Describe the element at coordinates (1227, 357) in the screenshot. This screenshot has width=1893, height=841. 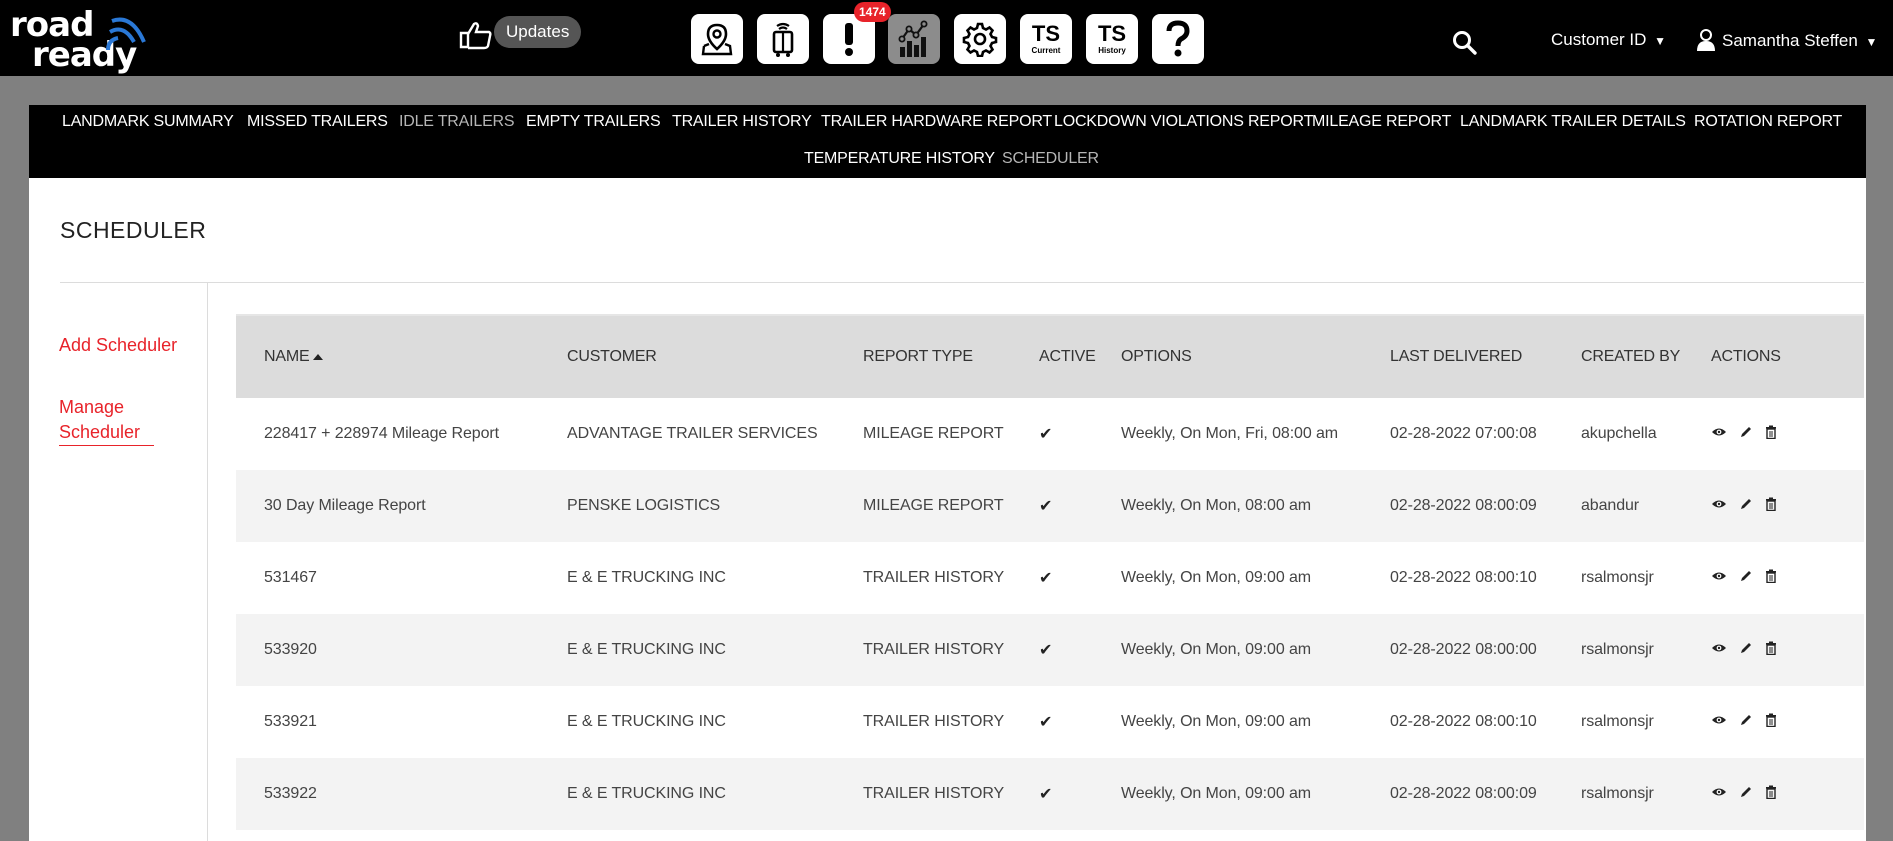
I see `column-header-options: OPTIONS` at that location.